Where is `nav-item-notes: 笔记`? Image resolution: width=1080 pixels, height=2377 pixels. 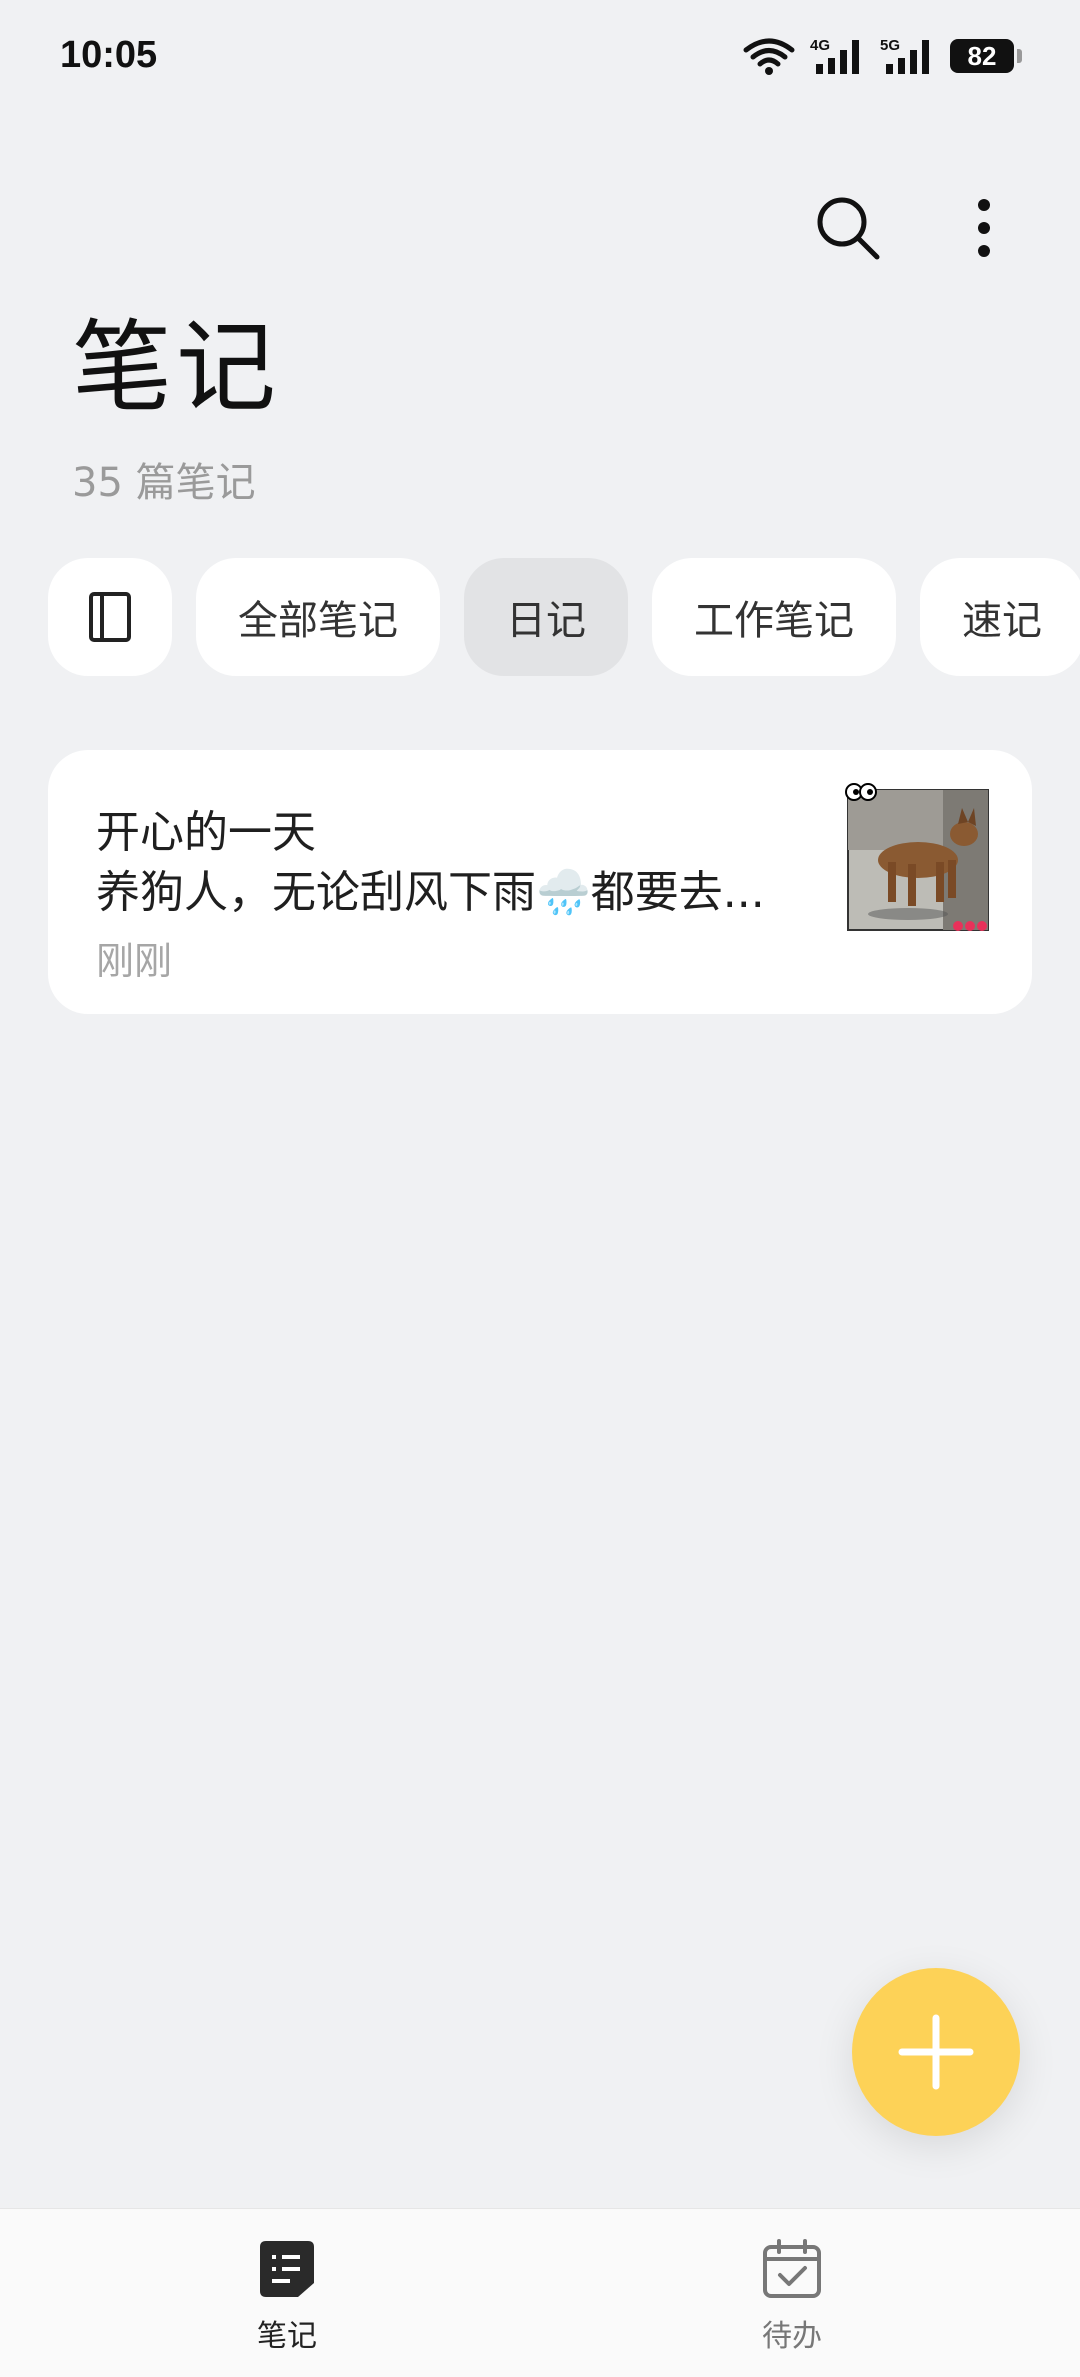 nav-item-notes: 笔记 is located at coordinates (287, 2297).